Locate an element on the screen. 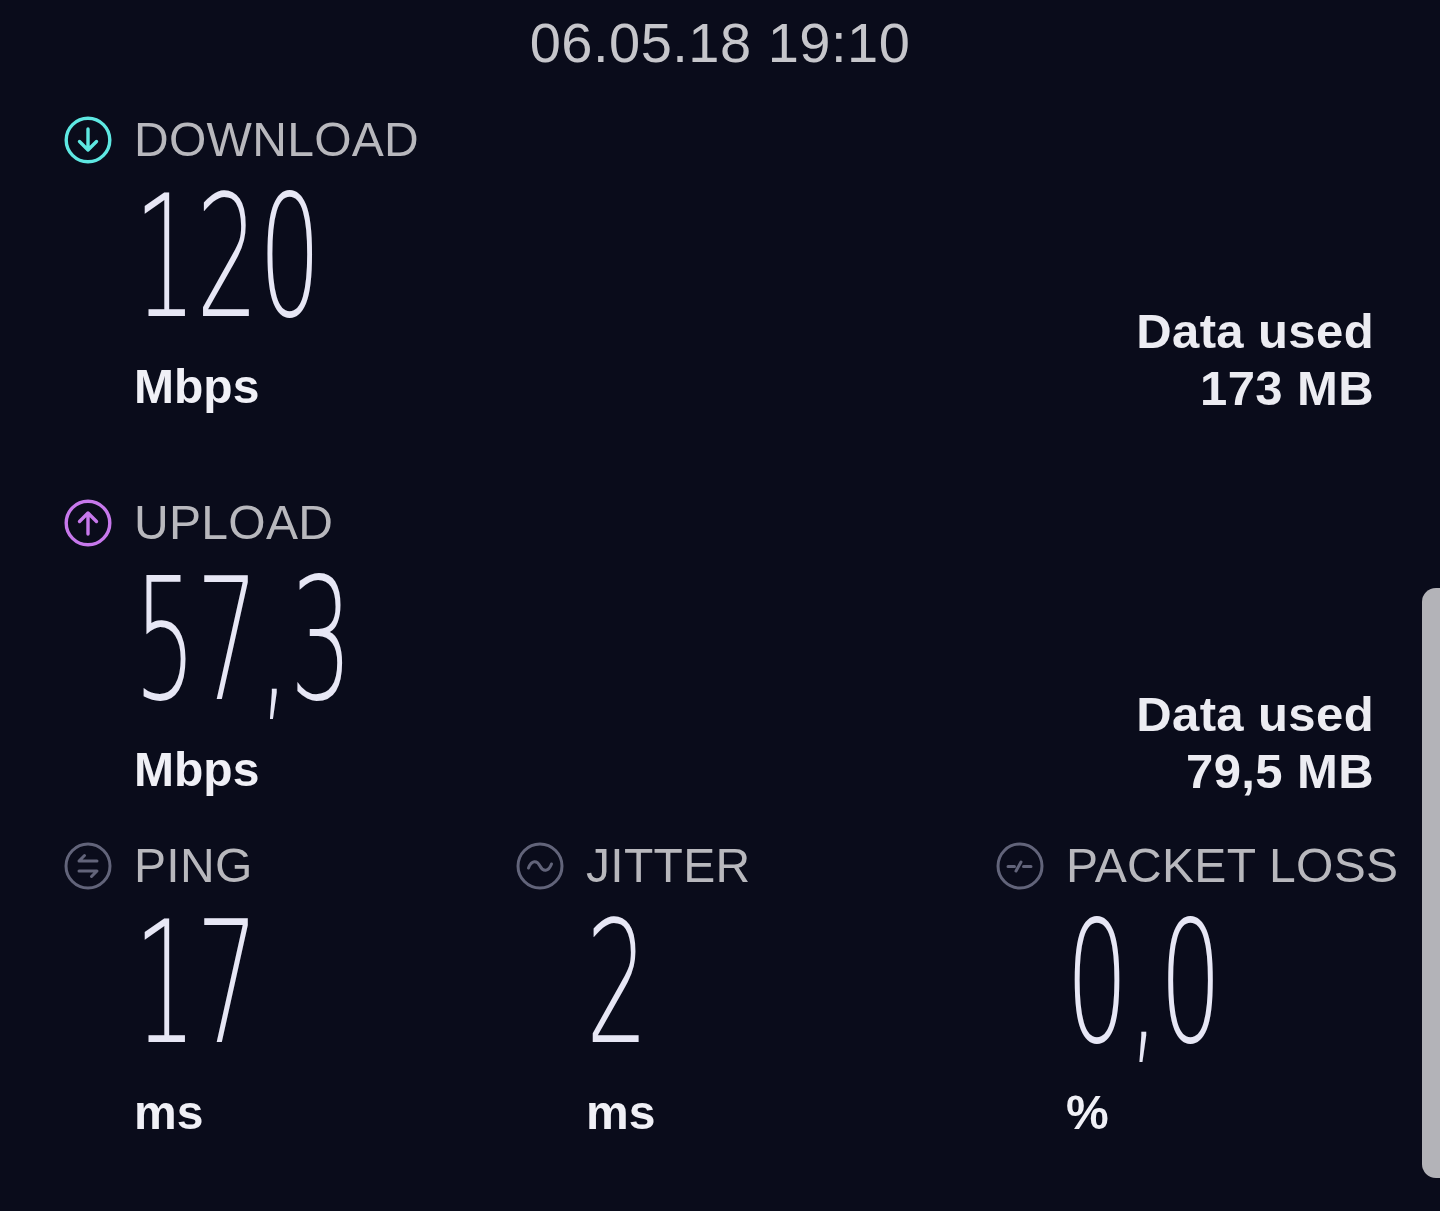 Image resolution: width=1440 pixels, height=1211 pixels. test-timestamp: 06.05.18 19:10 is located at coordinates (720, 43).